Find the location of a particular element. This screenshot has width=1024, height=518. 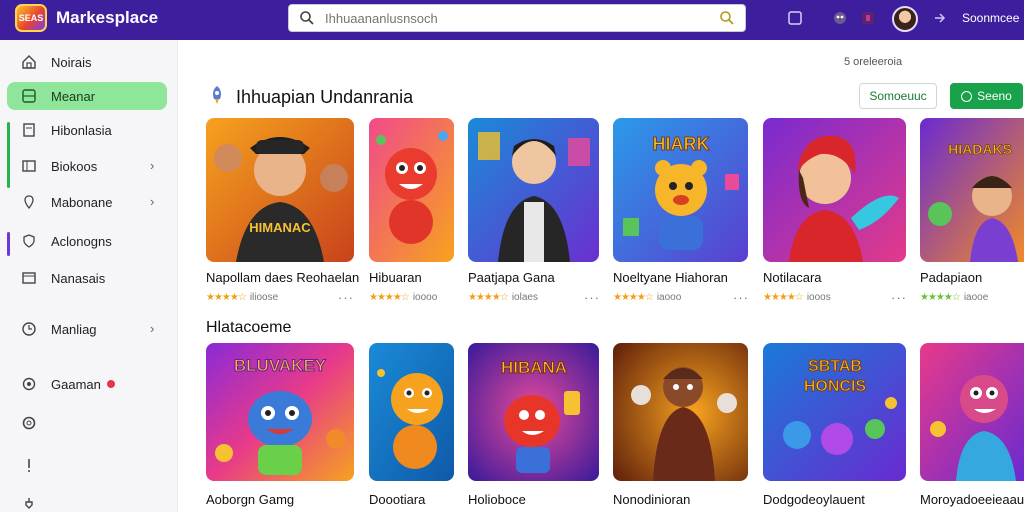

search-circle-icon is located at coordinates (967, 96).